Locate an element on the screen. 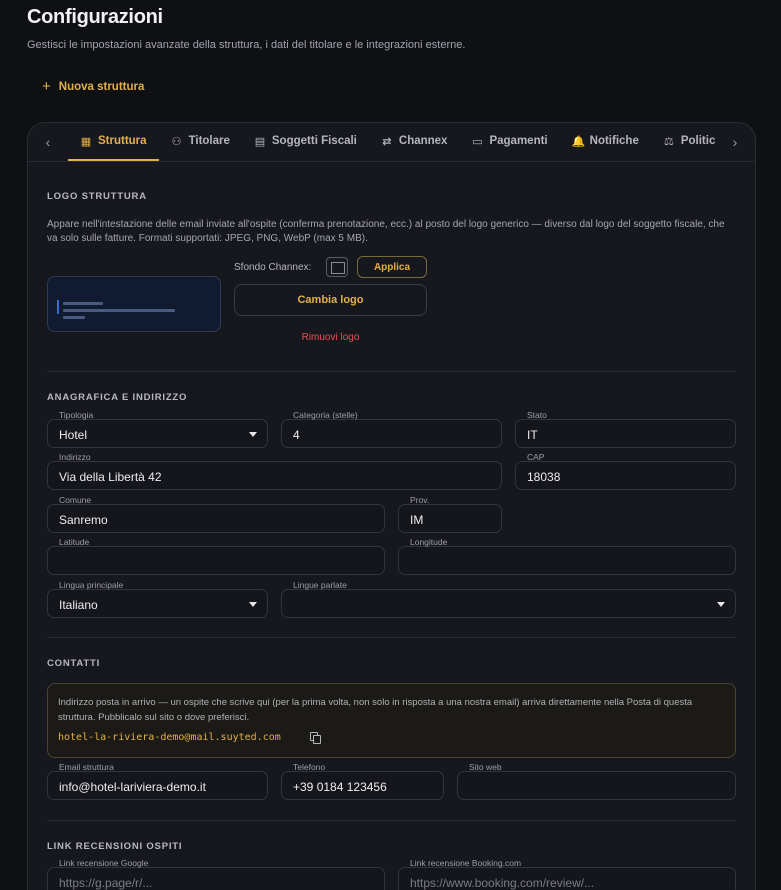 The image size is (781, 890). tab-soggetti-fiscali: ▤ Soggetti Fiscali is located at coordinates (305, 142).